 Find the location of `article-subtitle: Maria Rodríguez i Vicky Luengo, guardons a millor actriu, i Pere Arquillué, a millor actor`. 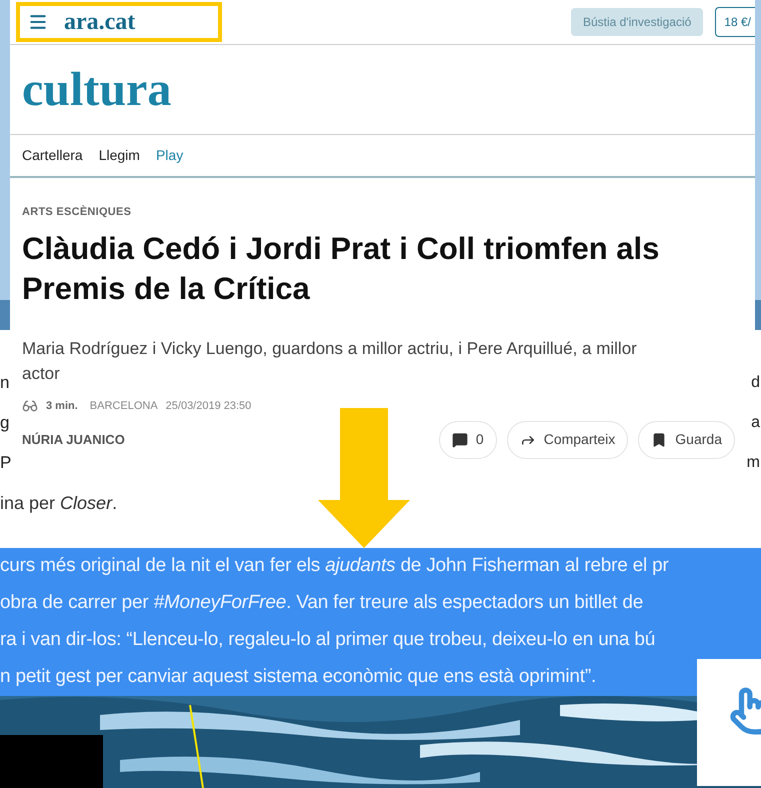

article-subtitle: Maria Rodríguez i Vicky Luengo, guardons a millor actriu, i Pere Arquillué, a millor actor is located at coordinates (330, 361).